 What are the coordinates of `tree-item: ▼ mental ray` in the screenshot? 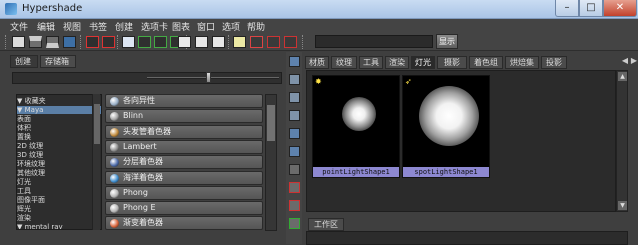 It's located at (59, 226).